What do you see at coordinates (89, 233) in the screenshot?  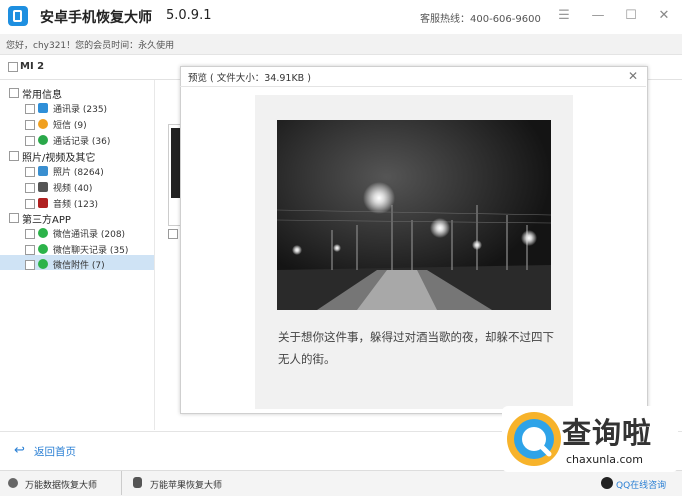 I see `tree-item-wechat-contacts: 微信通讯录 (208)` at bounding box center [89, 233].